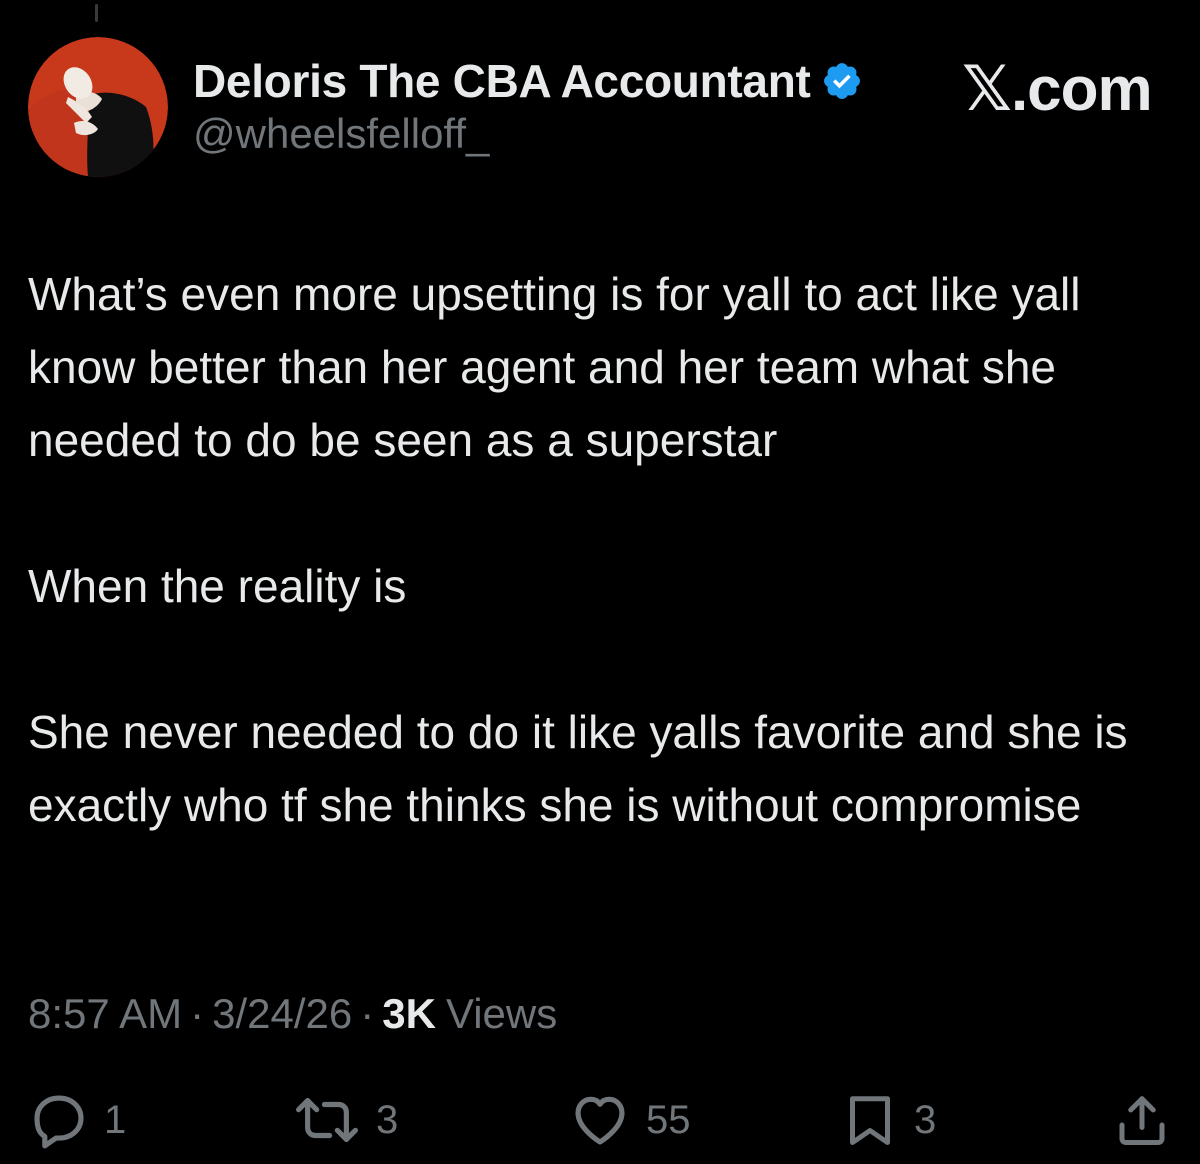  I want to click on reply-button: 1, so click(77, 1120).